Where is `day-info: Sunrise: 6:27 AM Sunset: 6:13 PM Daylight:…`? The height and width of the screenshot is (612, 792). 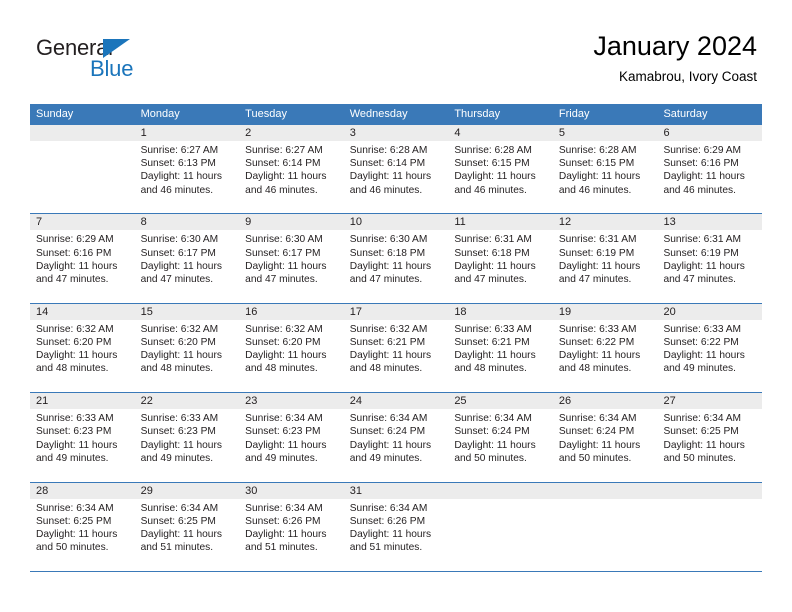 day-info: Sunrise: 6:27 AM Sunset: 6:13 PM Daylight:… is located at coordinates (187, 169).